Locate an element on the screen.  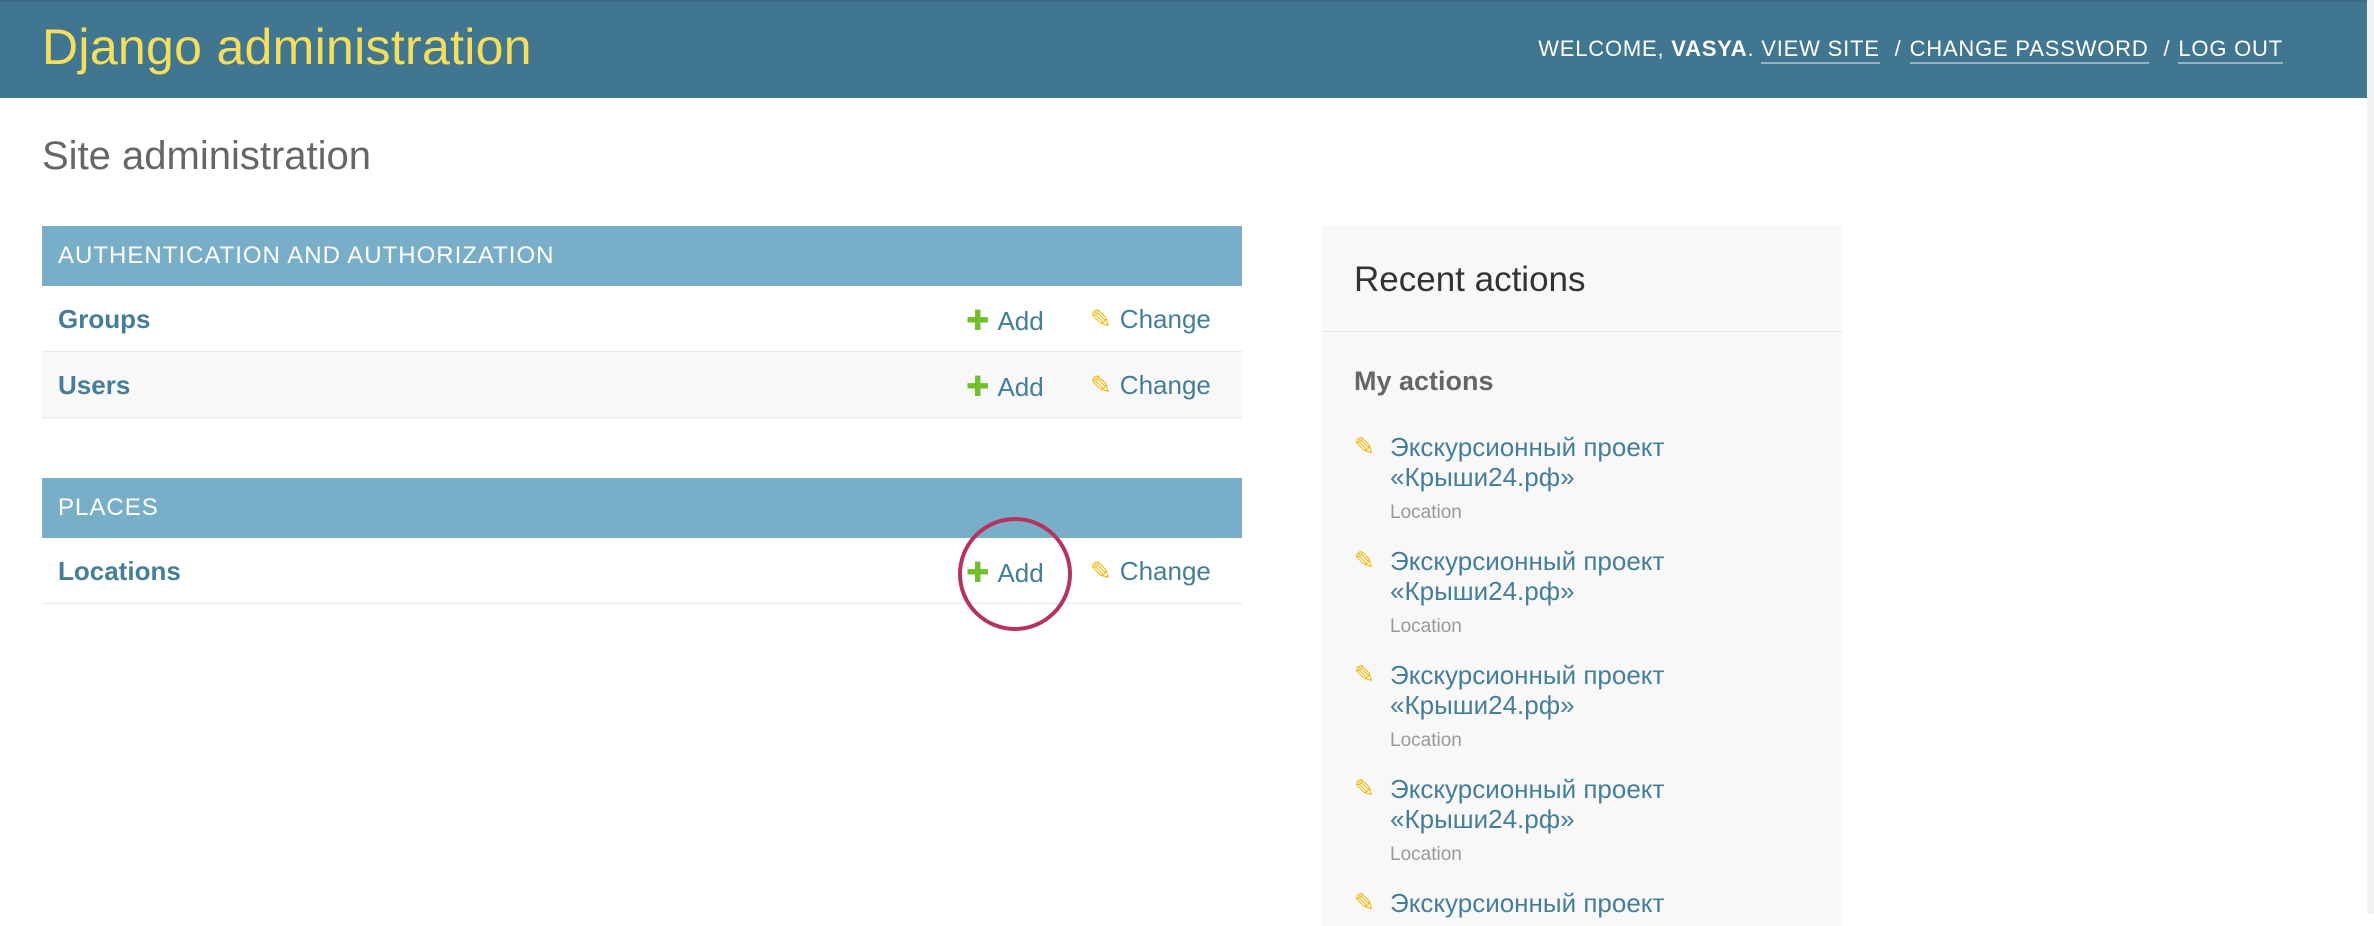
users-add-link: ✚ Add is located at coordinates (1005, 386).